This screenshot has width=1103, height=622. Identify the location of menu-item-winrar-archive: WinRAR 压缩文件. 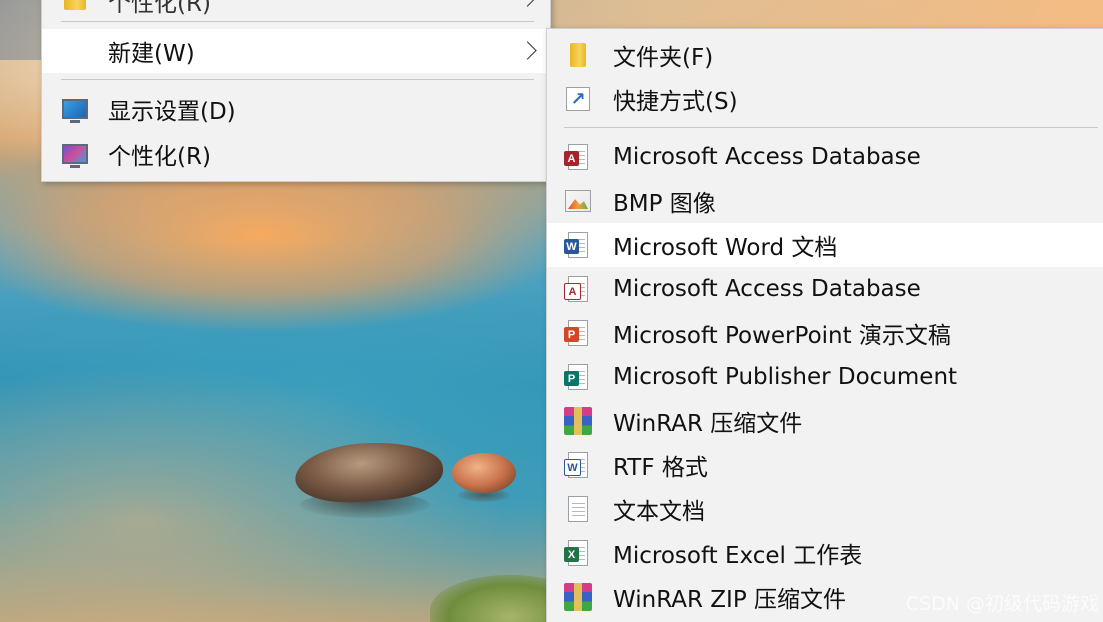
(825, 421).